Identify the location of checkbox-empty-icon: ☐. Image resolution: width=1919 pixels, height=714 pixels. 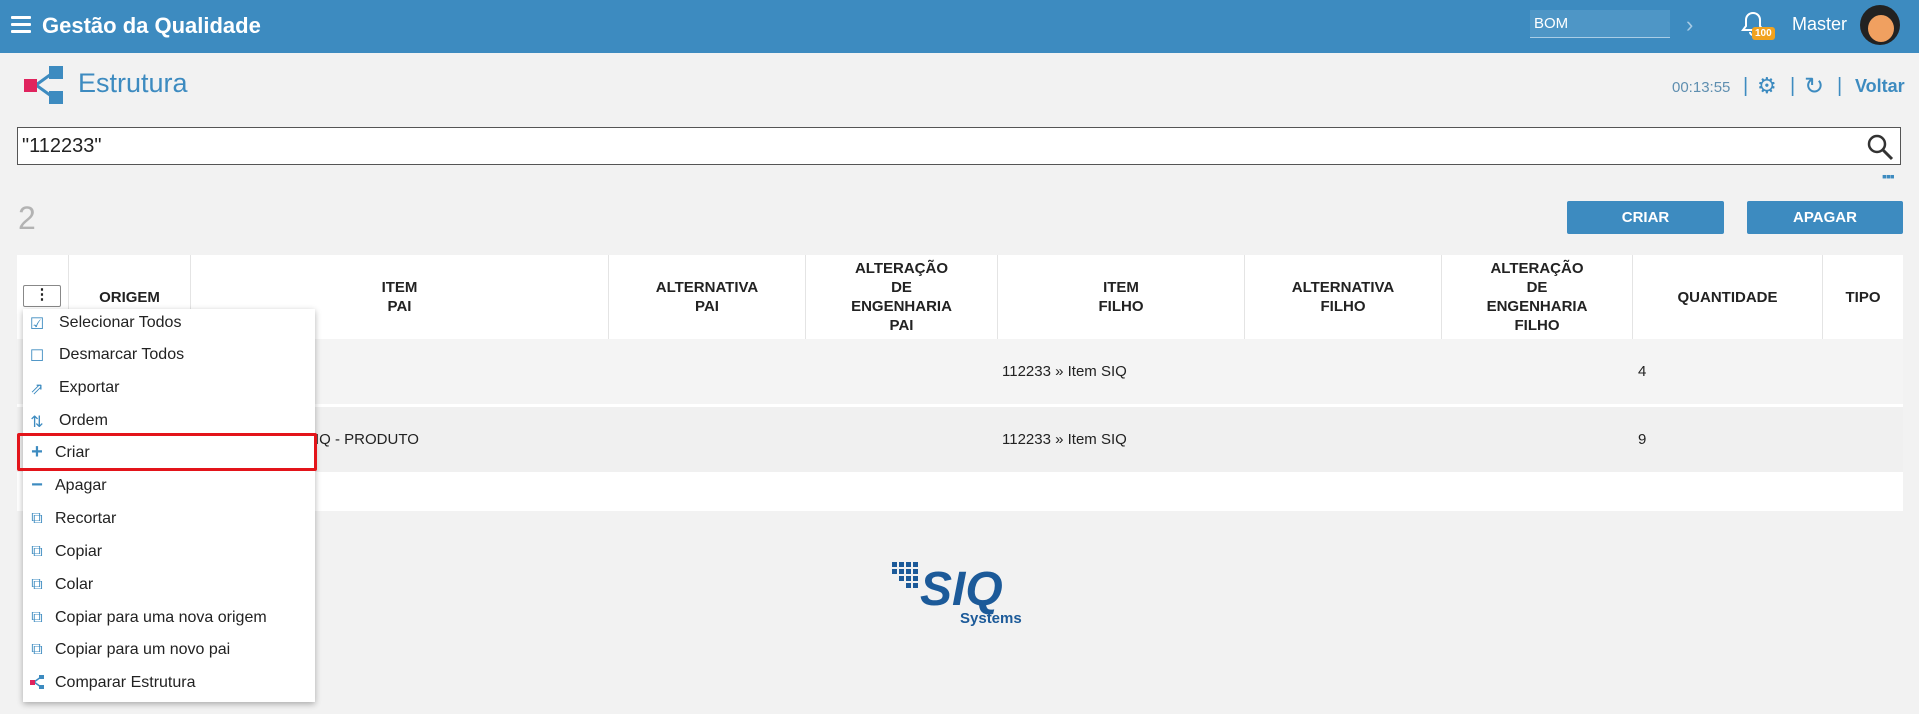
(37, 356).